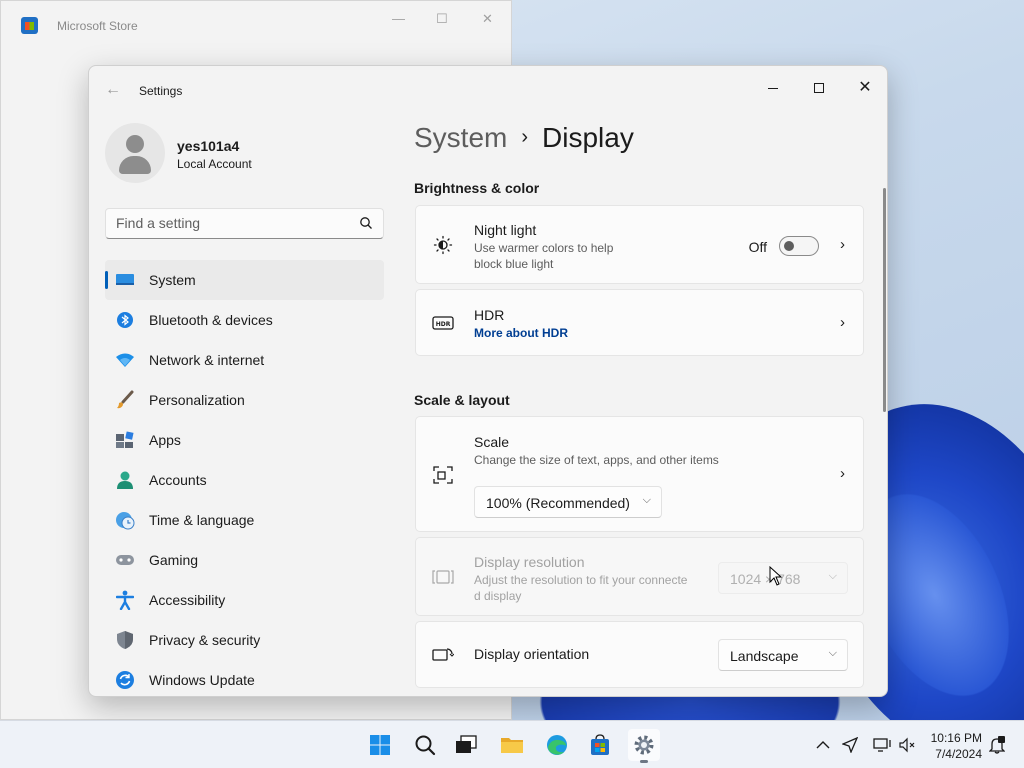 Image resolution: width=1024 pixels, height=768 pixels. What do you see at coordinates (29, 25) in the screenshot?
I see `store-logo-icon` at bounding box center [29, 25].